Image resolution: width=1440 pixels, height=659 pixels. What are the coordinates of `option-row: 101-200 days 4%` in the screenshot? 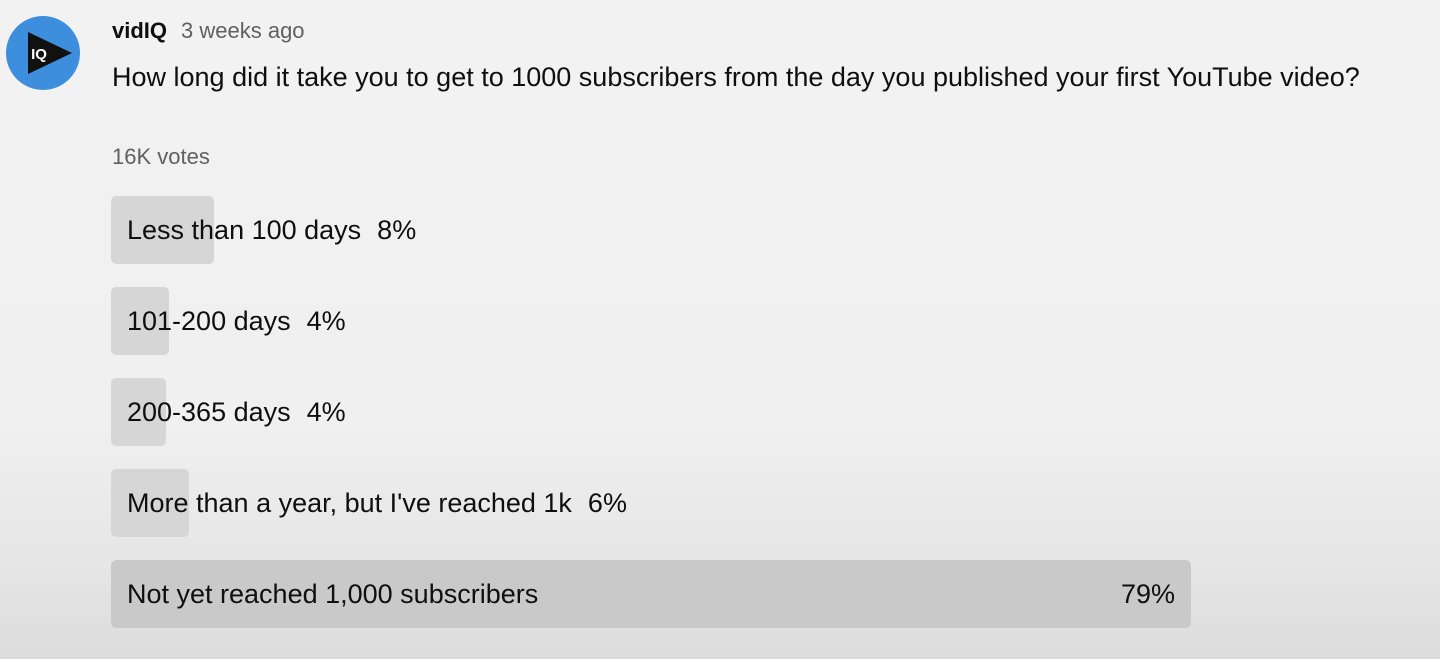 It's located at (651, 321).